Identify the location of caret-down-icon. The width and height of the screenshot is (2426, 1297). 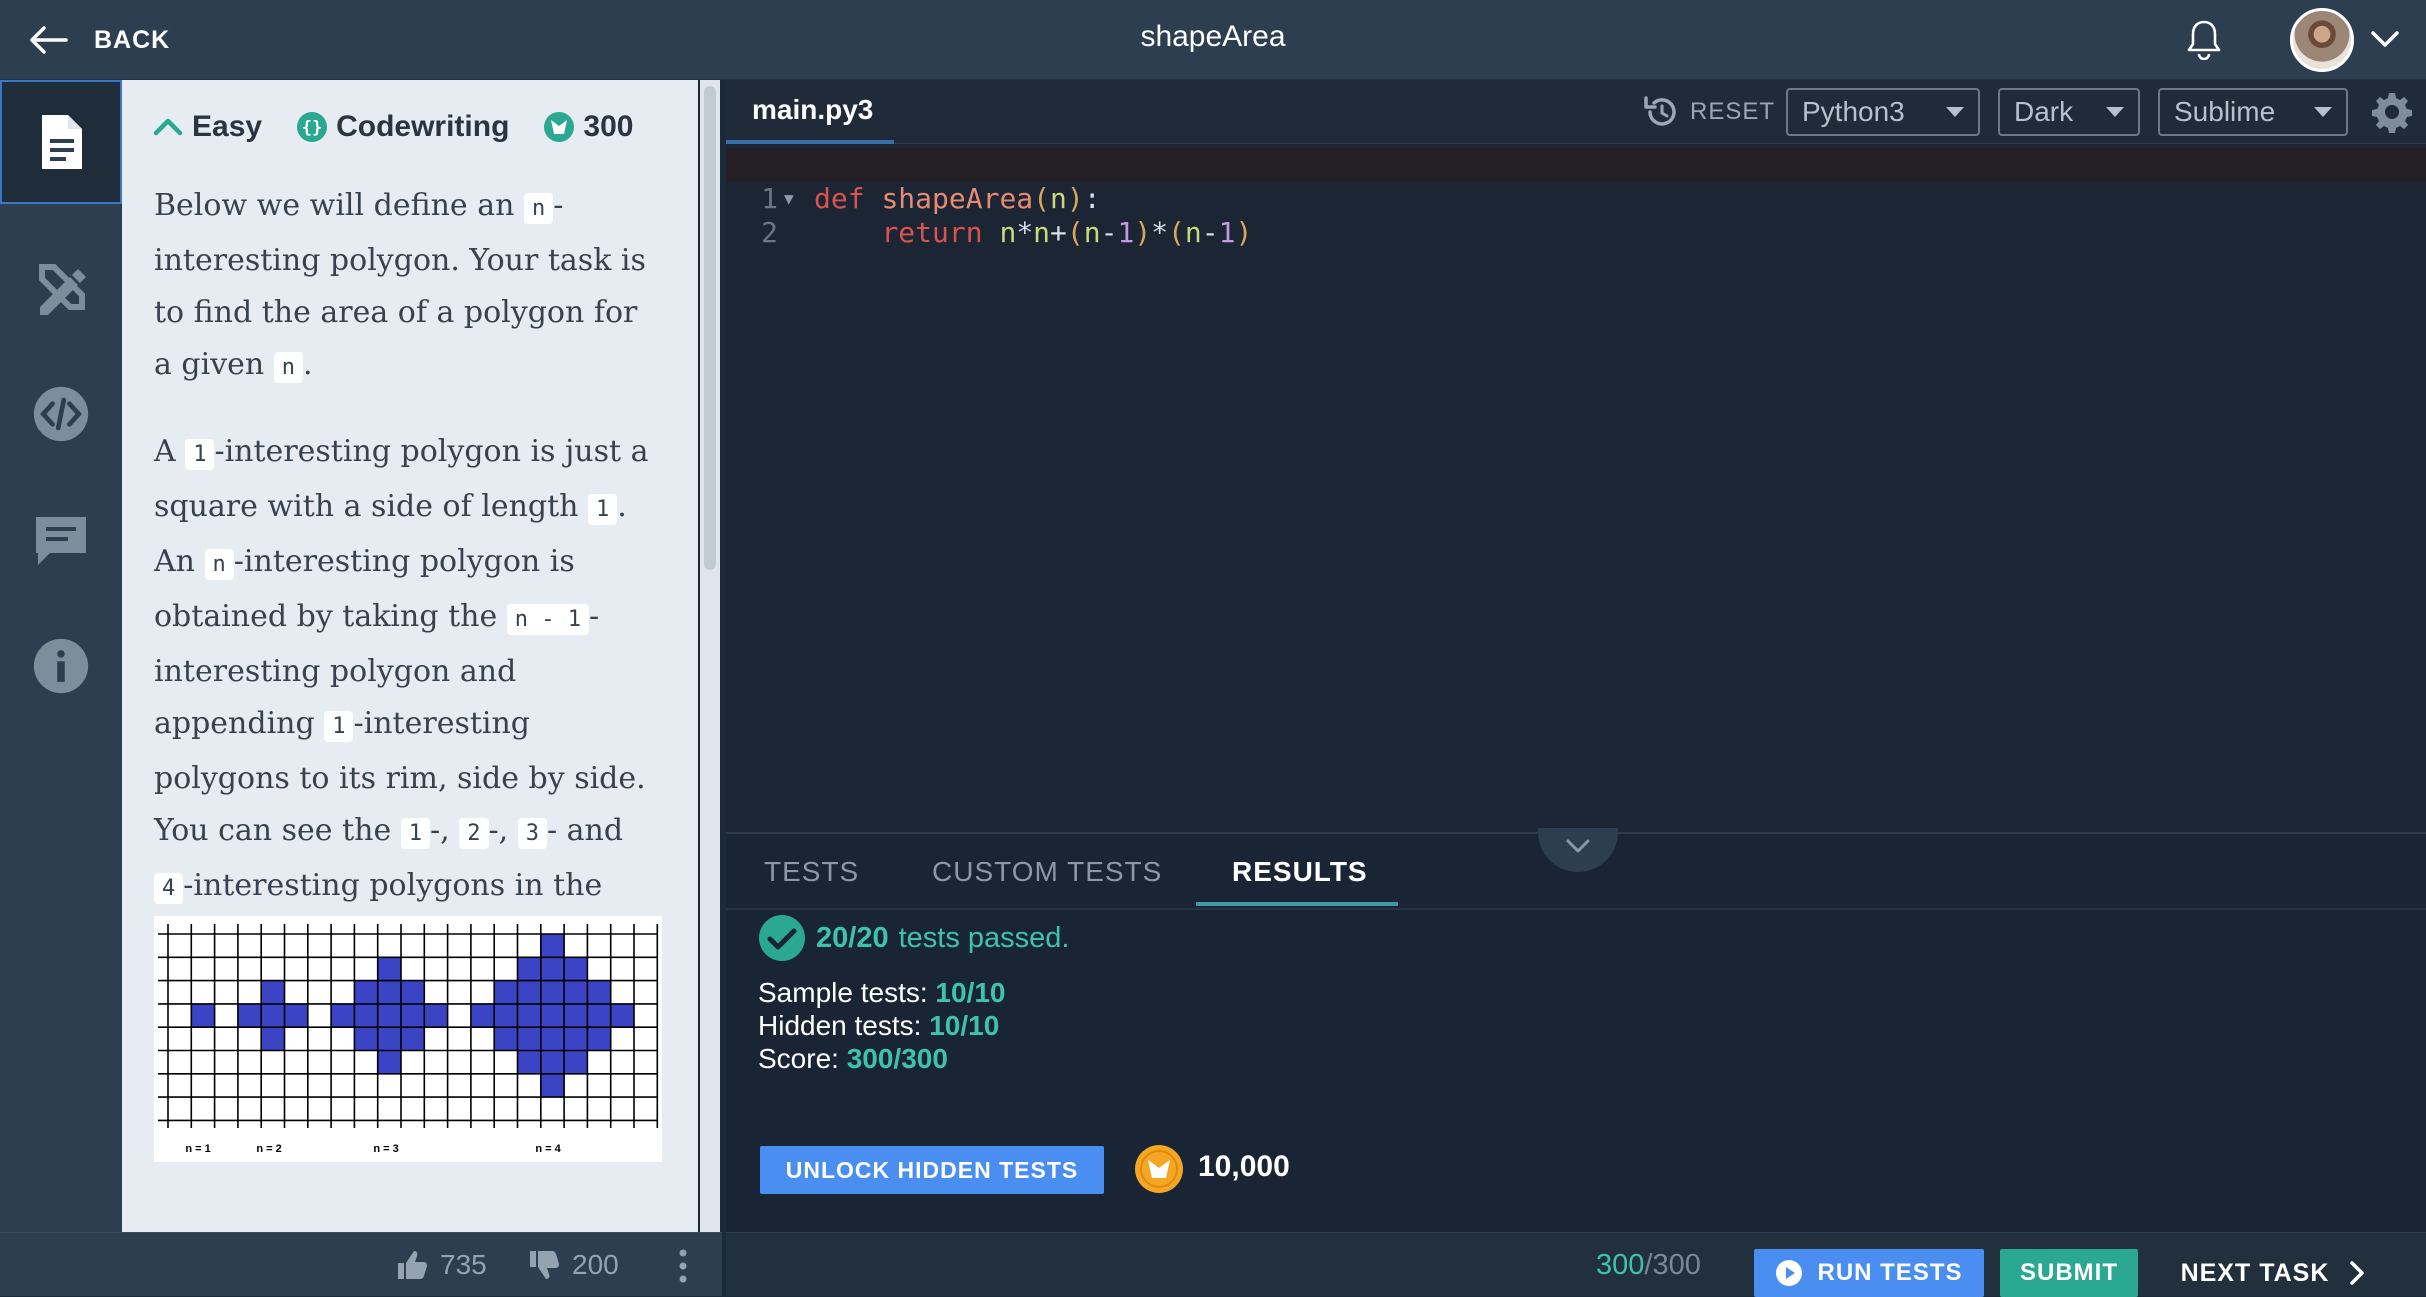
(2115, 112).